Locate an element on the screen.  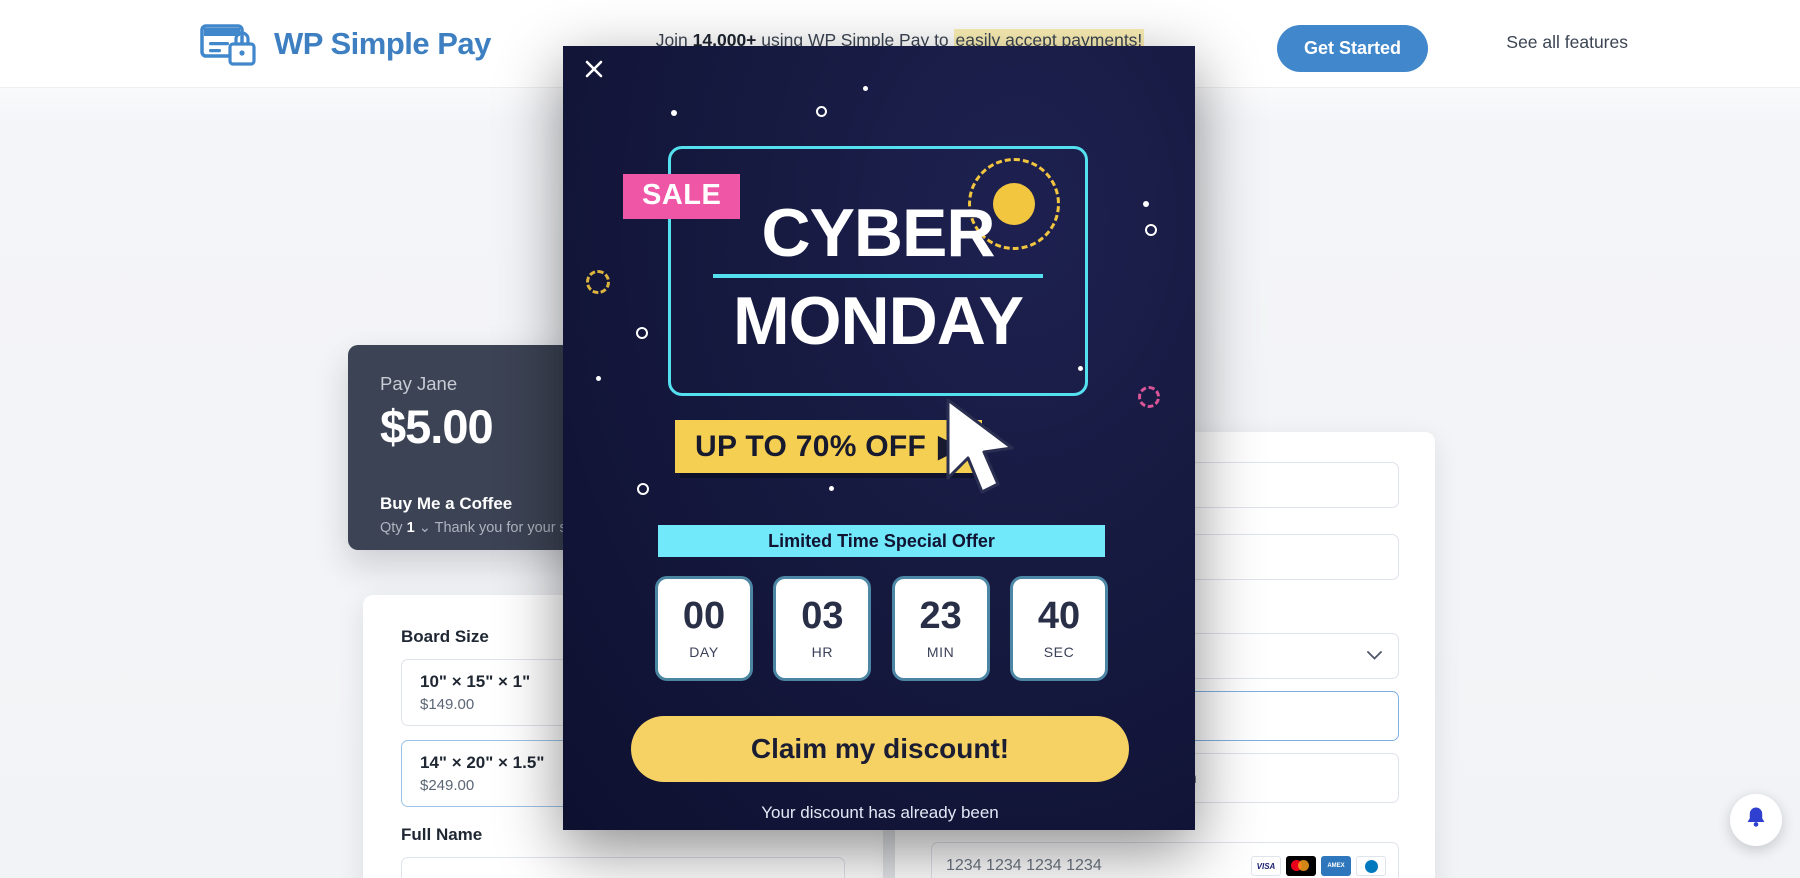
modal-headline: CYBER MONDAY is located at coordinates (878, 277).